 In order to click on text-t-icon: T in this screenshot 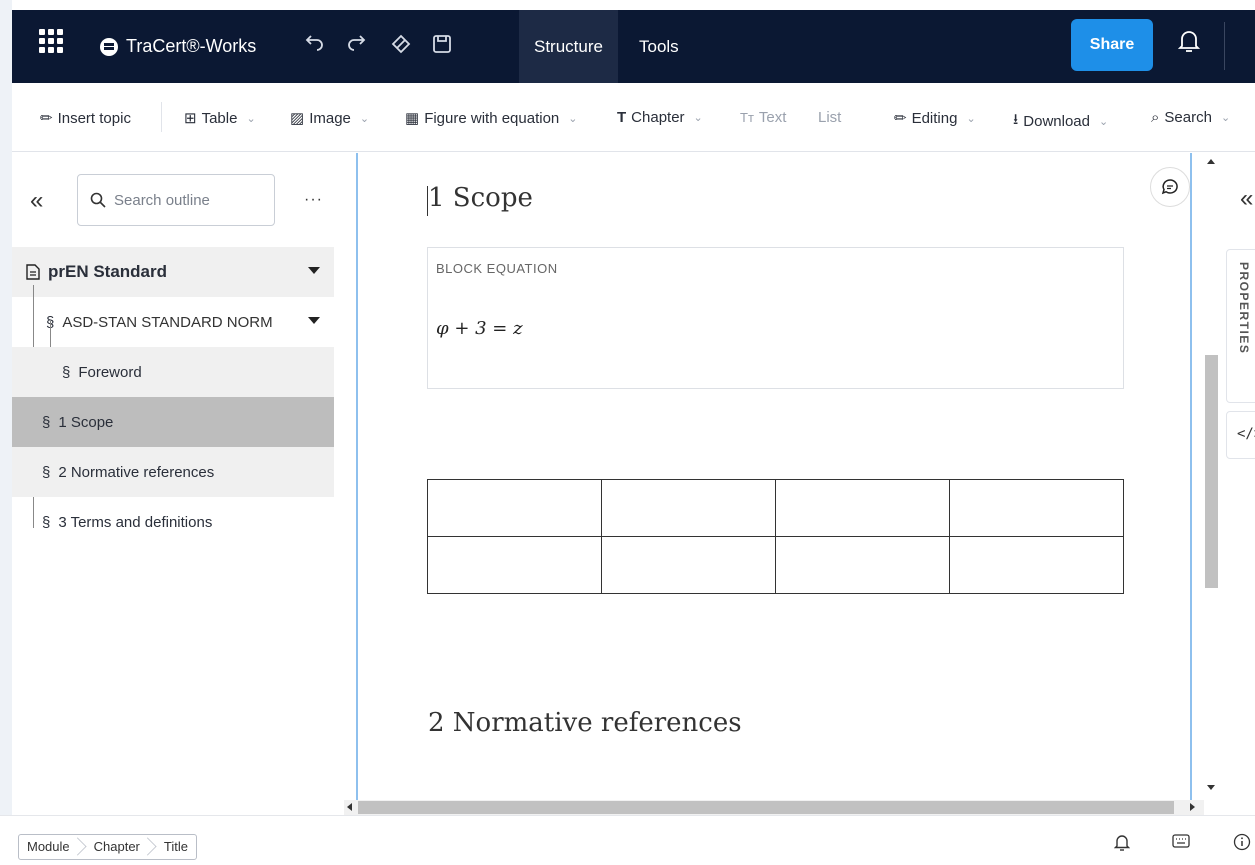, I will do `click(622, 117)`.